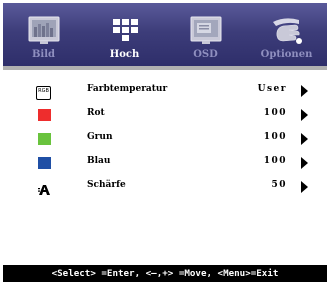 The width and height of the screenshot is (331, 285). What do you see at coordinates (44, 30) in the screenshot?
I see `picture-icon` at bounding box center [44, 30].